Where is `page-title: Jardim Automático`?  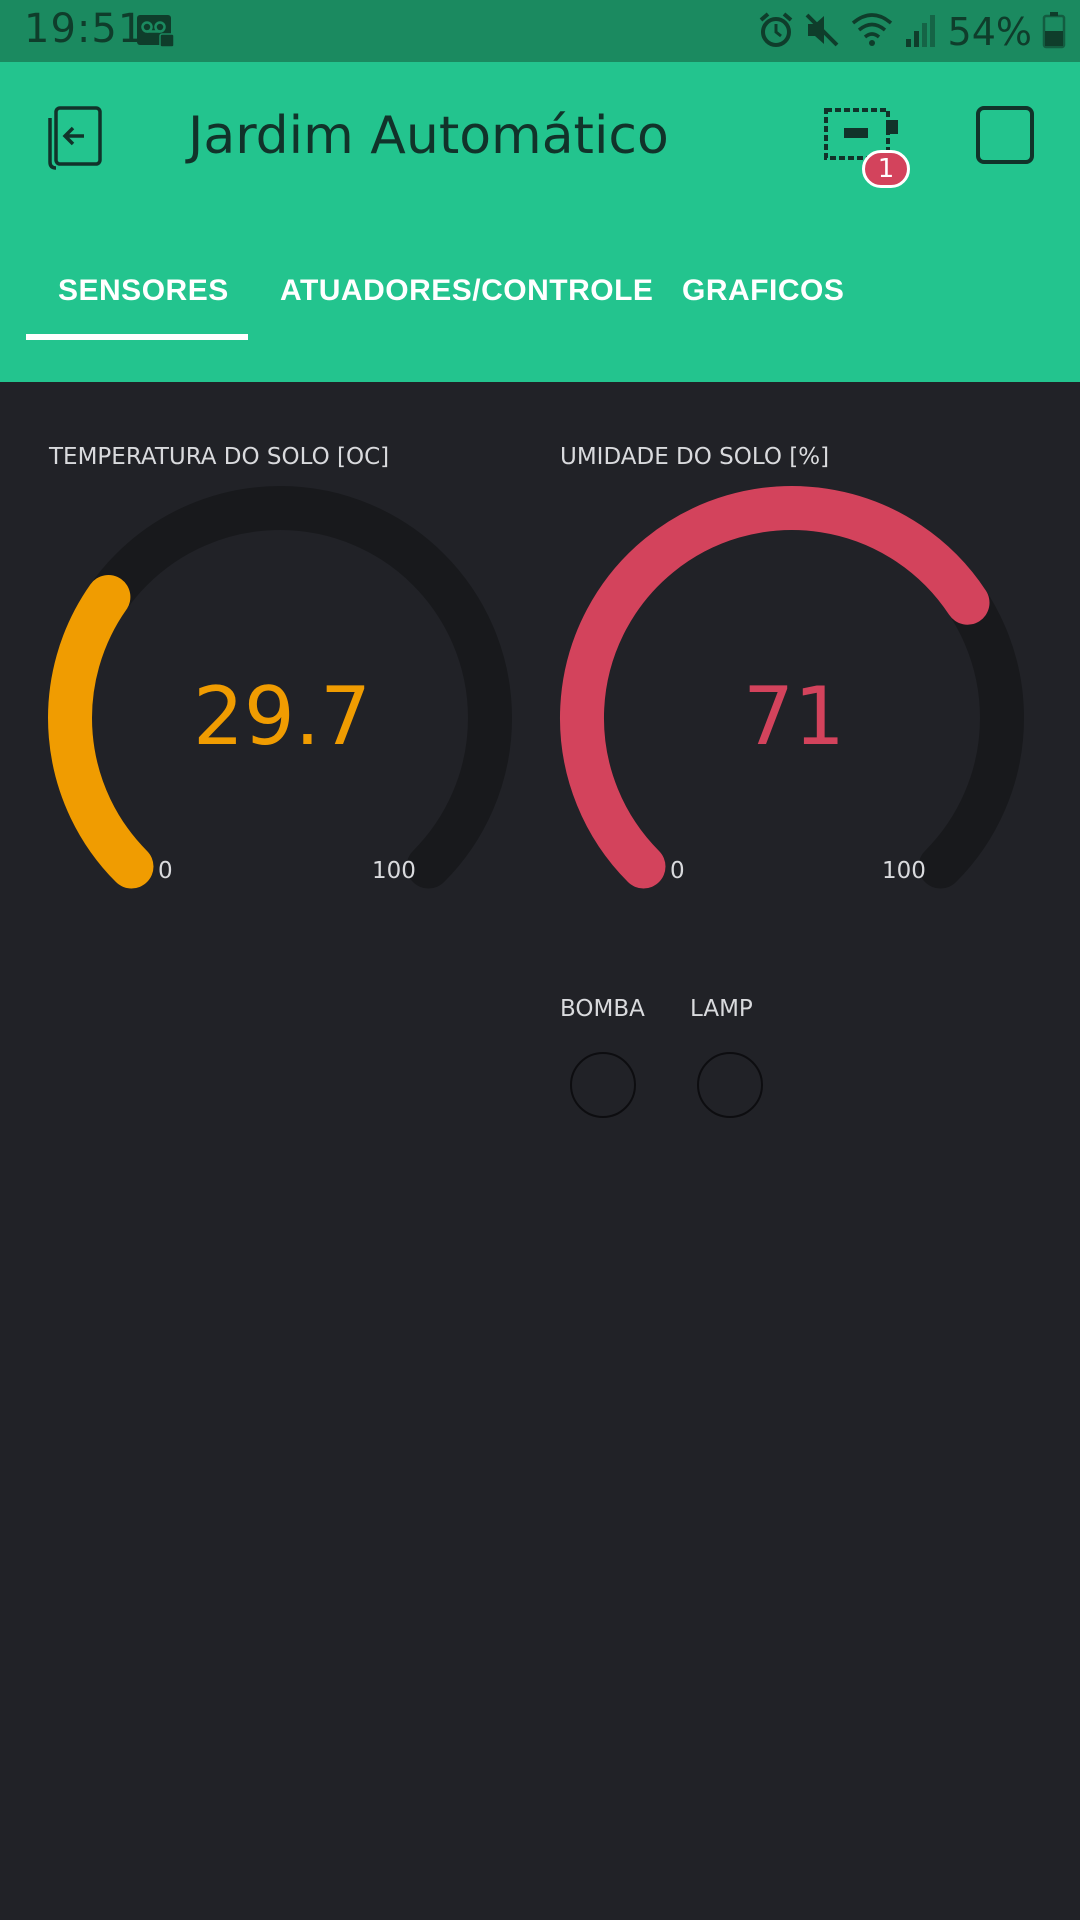
page-title: Jardim Automático is located at coordinates (428, 136).